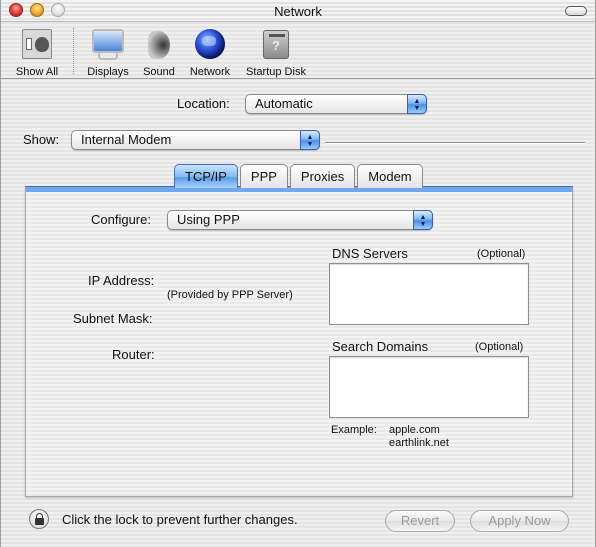 This screenshot has width=596, height=547. I want to click on tab-tcpip: TCP/IP, so click(206, 176).